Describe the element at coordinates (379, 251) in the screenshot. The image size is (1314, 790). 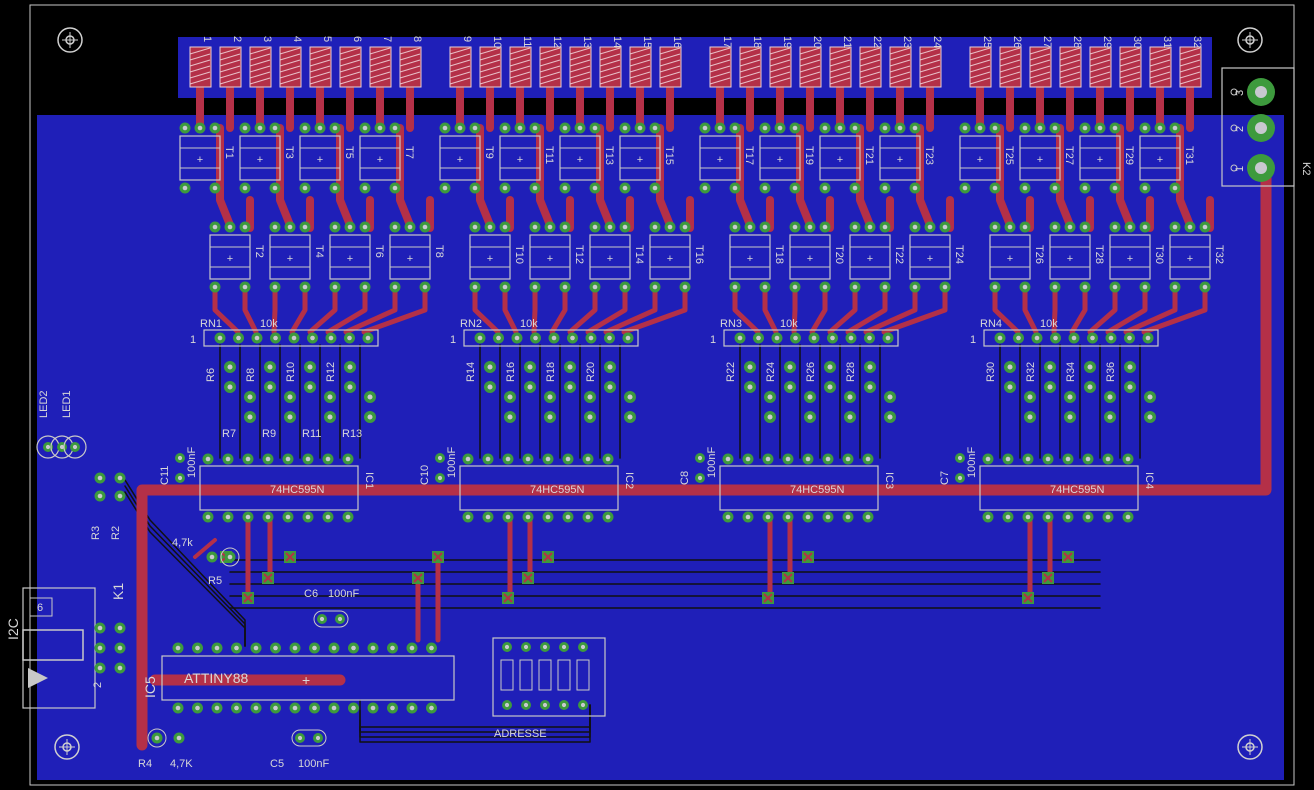
I see `transistor-label: T6` at that location.